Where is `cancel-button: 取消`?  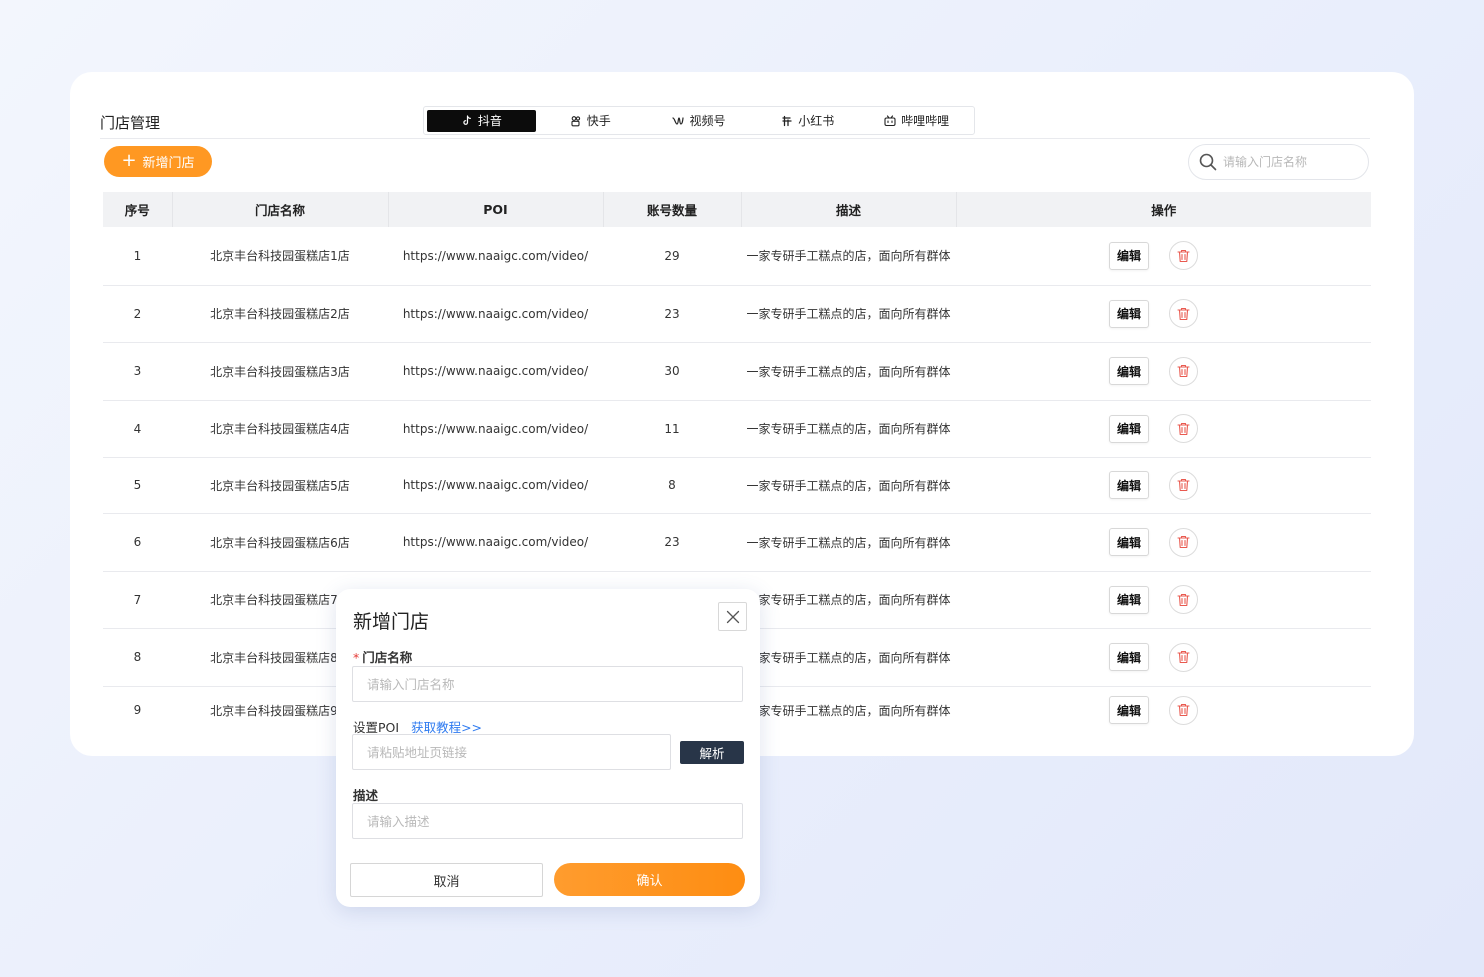
cancel-button: 取消 is located at coordinates (446, 880).